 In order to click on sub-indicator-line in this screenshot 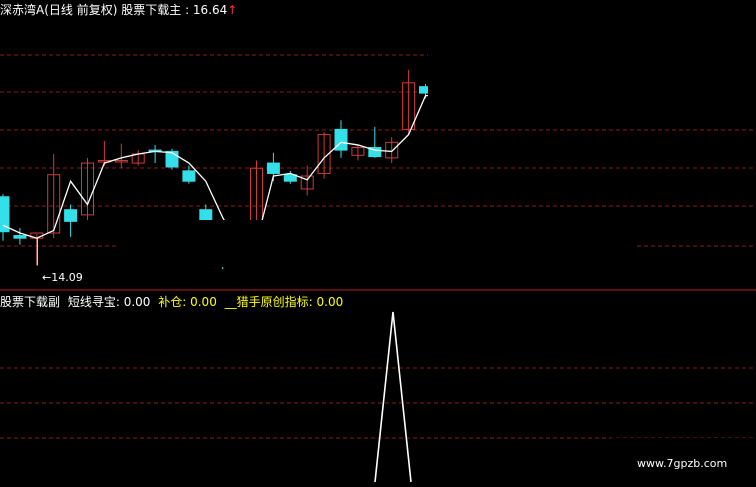, I will do `click(393, 397)`.